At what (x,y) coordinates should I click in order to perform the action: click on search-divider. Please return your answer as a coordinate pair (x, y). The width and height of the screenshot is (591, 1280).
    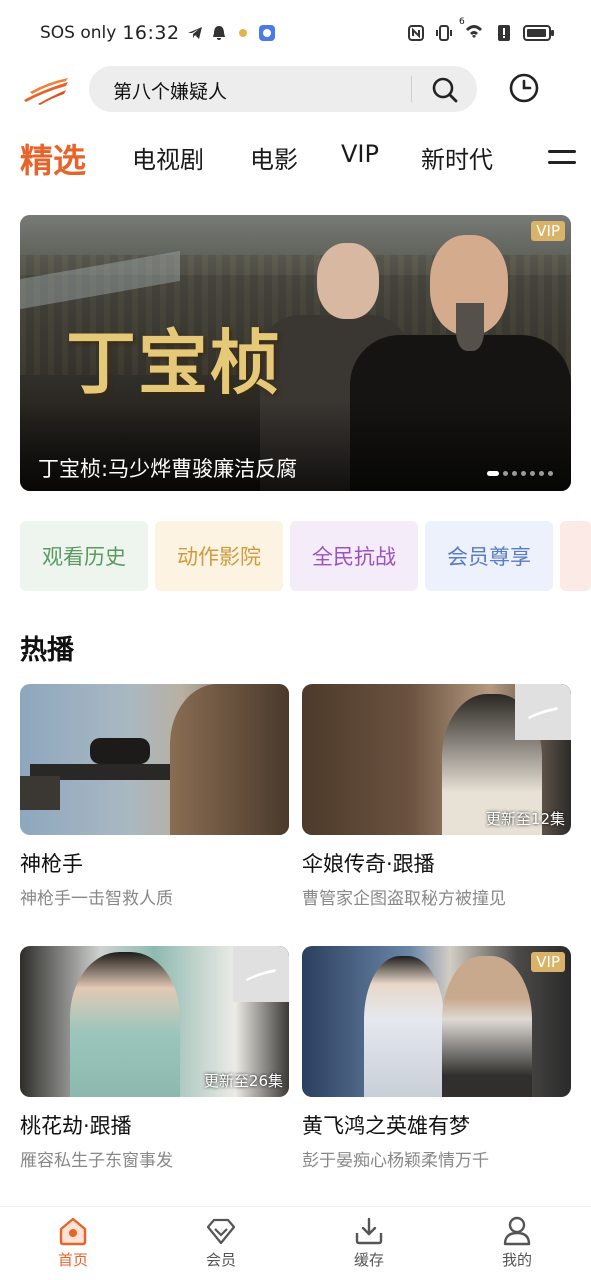
    Looking at the image, I should click on (411, 89).